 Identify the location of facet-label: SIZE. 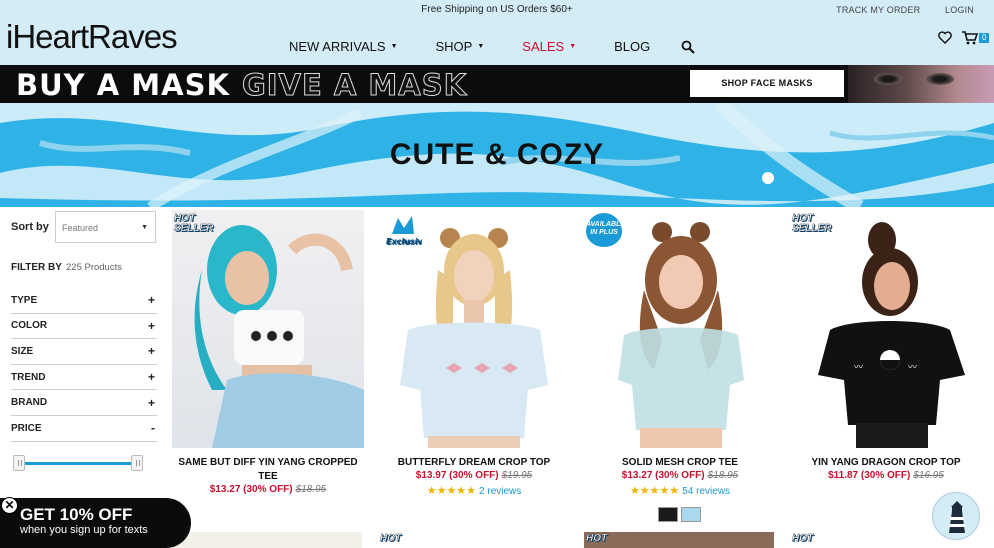
(22, 351).